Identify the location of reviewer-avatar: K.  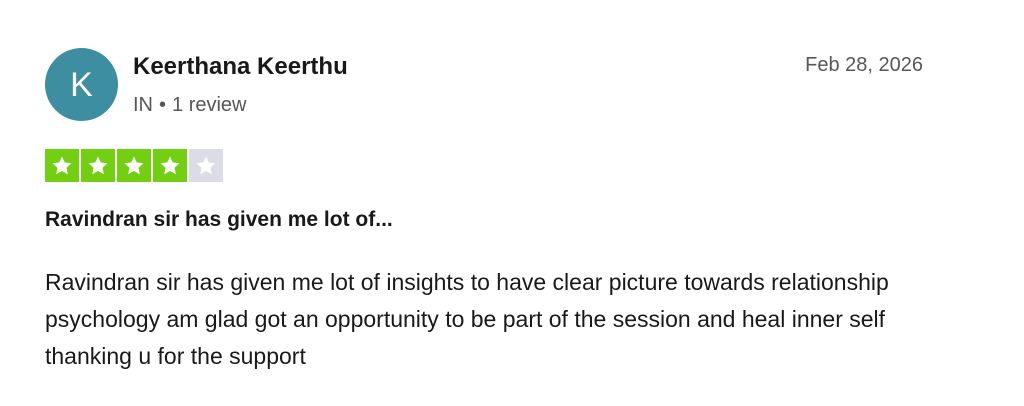
(81, 84).